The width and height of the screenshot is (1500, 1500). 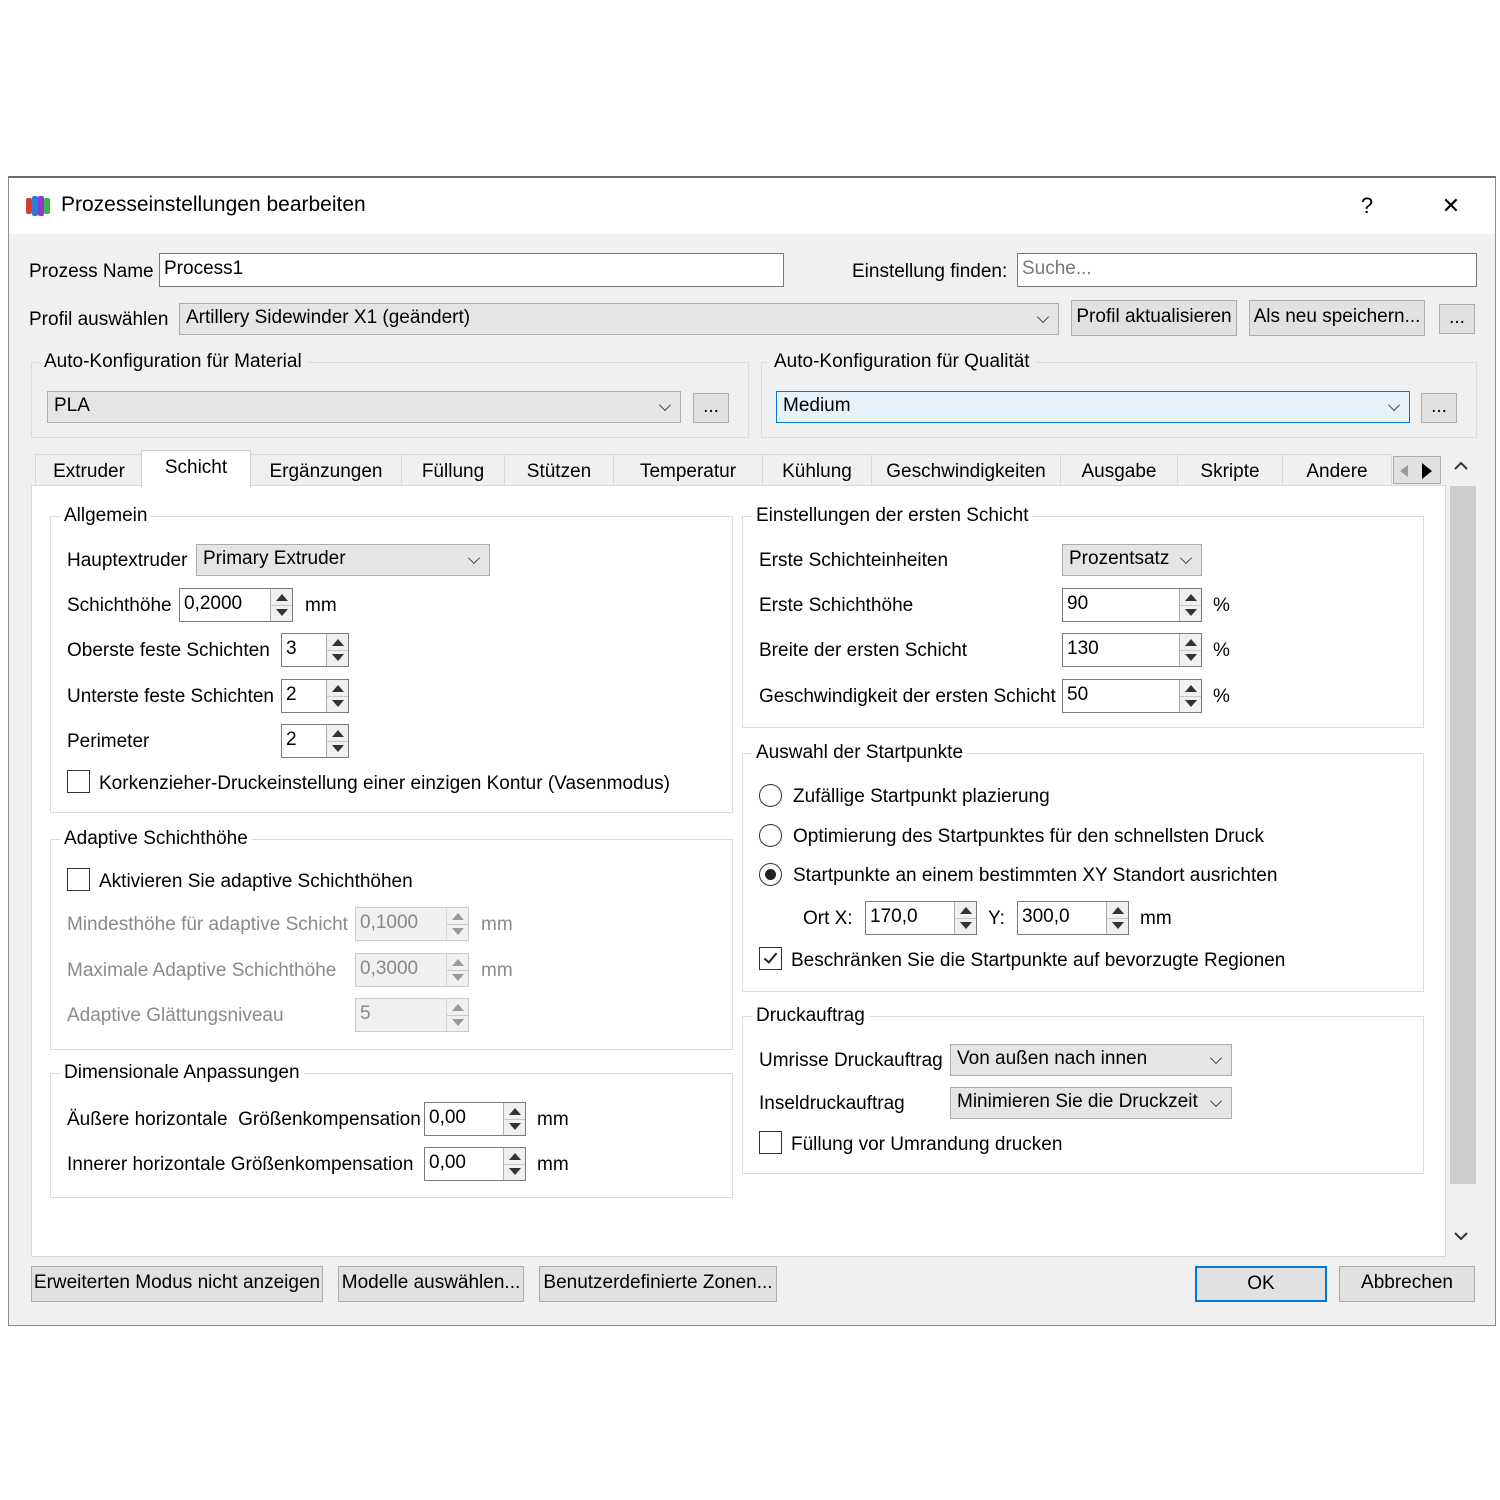 What do you see at coordinates (966, 470) in the screenshot?
I see `tab-geschwindigkeiten: Geschwindigkeiten` at bounding box center [966, 470].